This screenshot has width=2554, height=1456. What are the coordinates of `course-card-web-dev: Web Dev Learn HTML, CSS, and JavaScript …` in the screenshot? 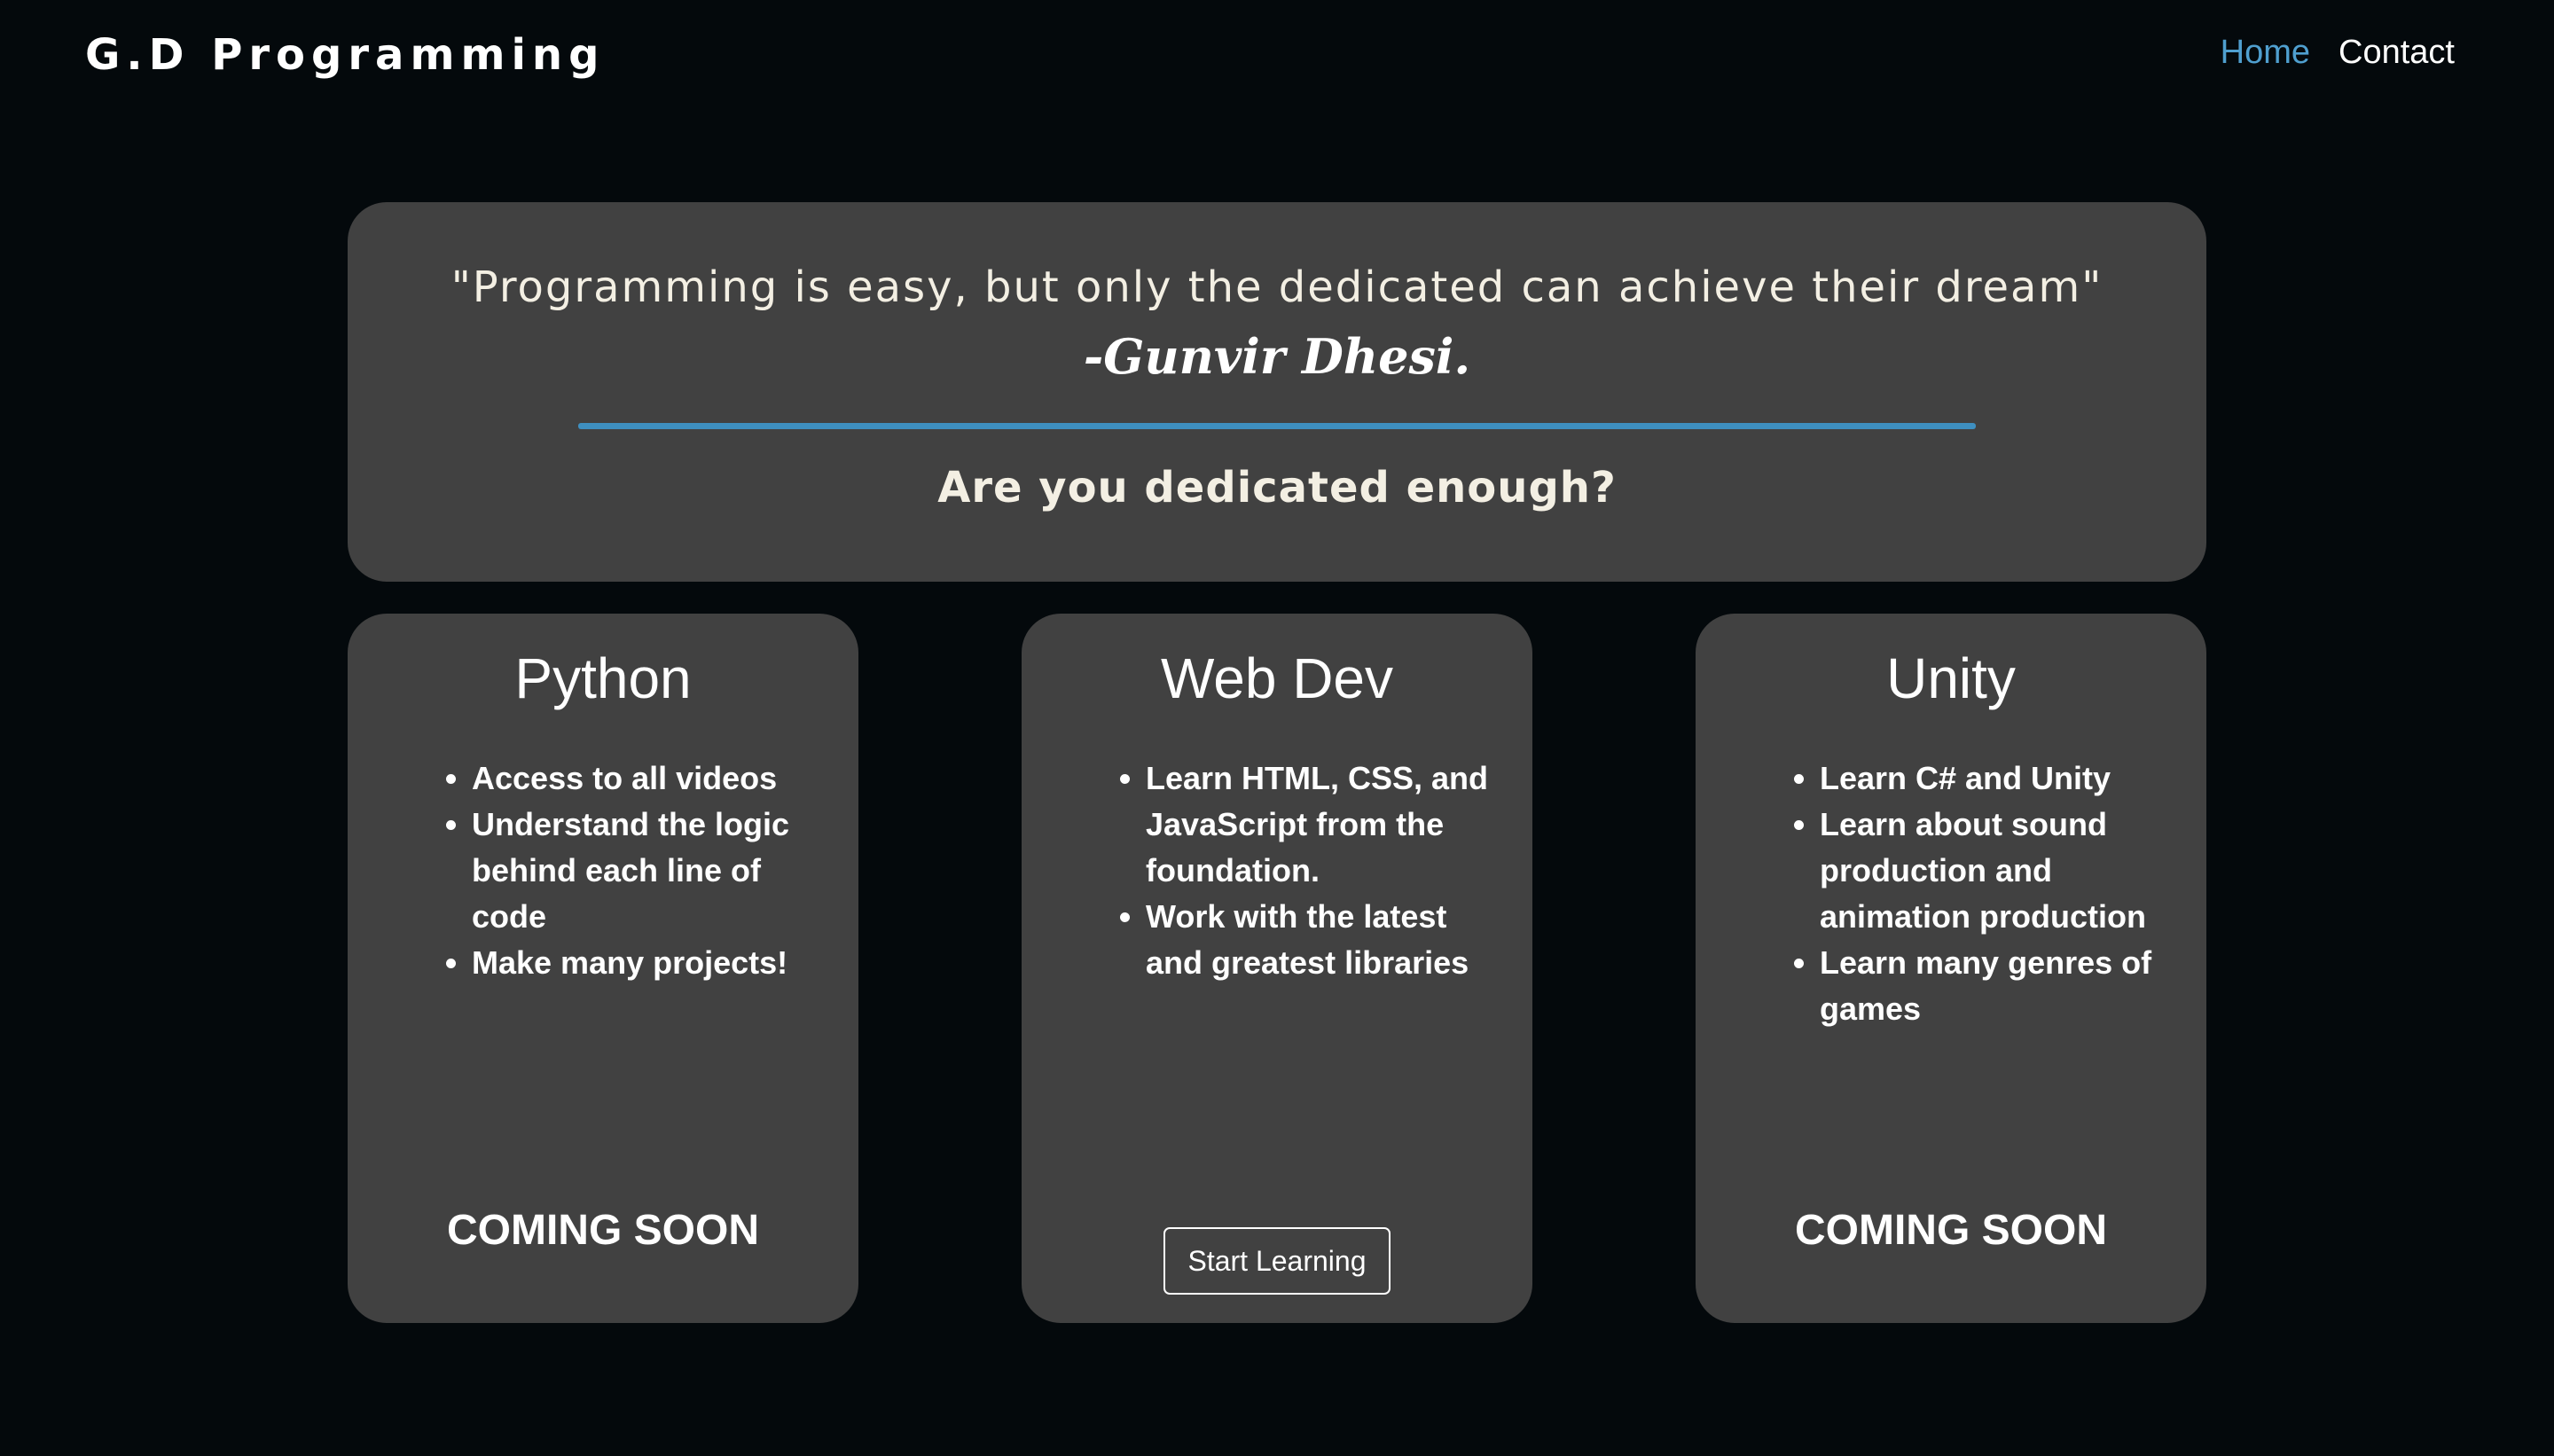 It's located at (1277, 968).